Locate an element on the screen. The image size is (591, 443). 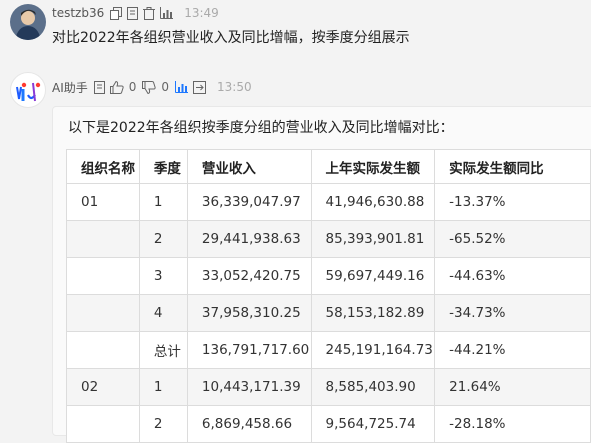
user-meta-bar: testzb36 13:49 is located at coordinates (135, 13).